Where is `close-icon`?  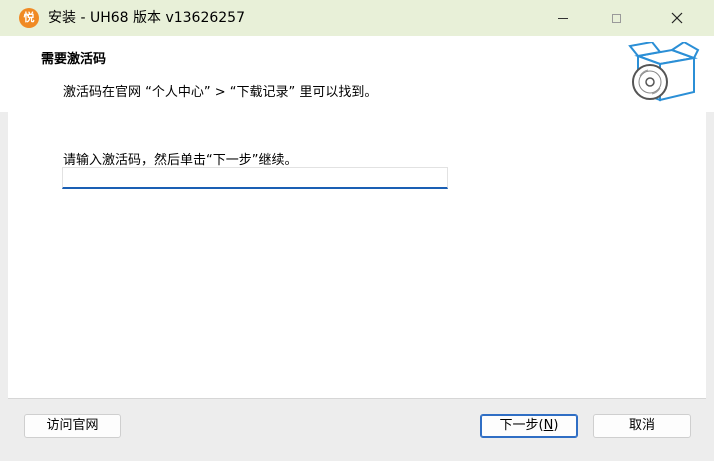 close-icon is located at coordinates (677, 18).